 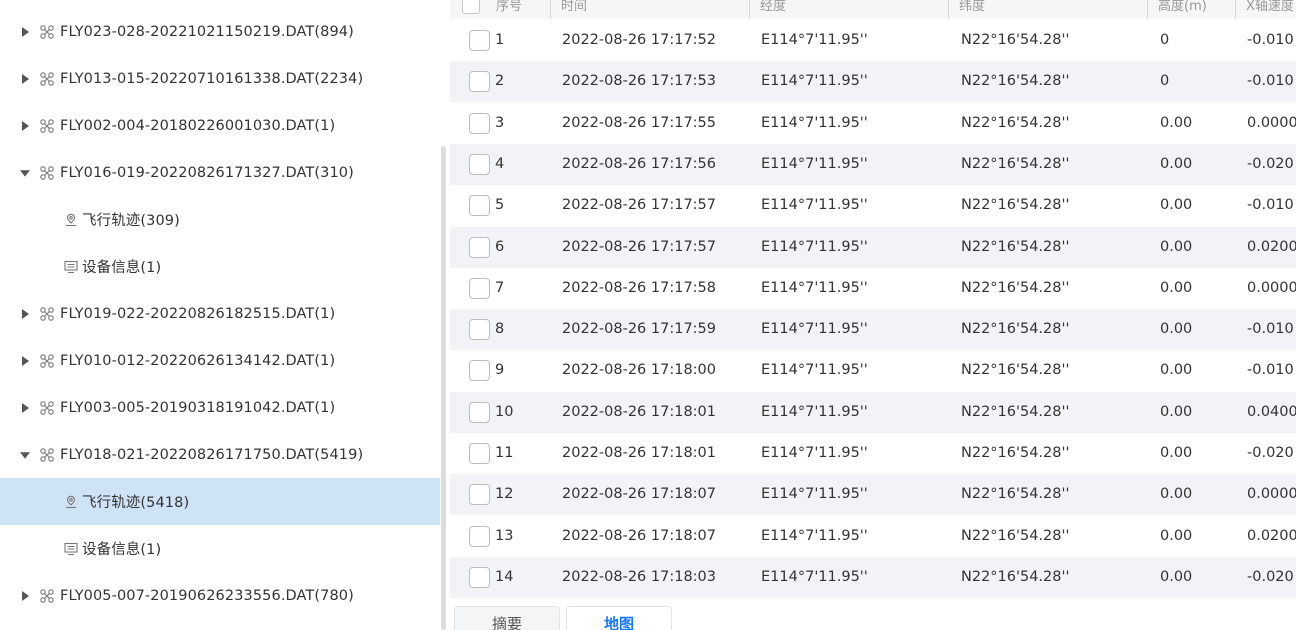 What do you see at coordinates (767, 9) in the screenshot?
I see `col-header-longitude: 经度` at bounding box center [767, 9].